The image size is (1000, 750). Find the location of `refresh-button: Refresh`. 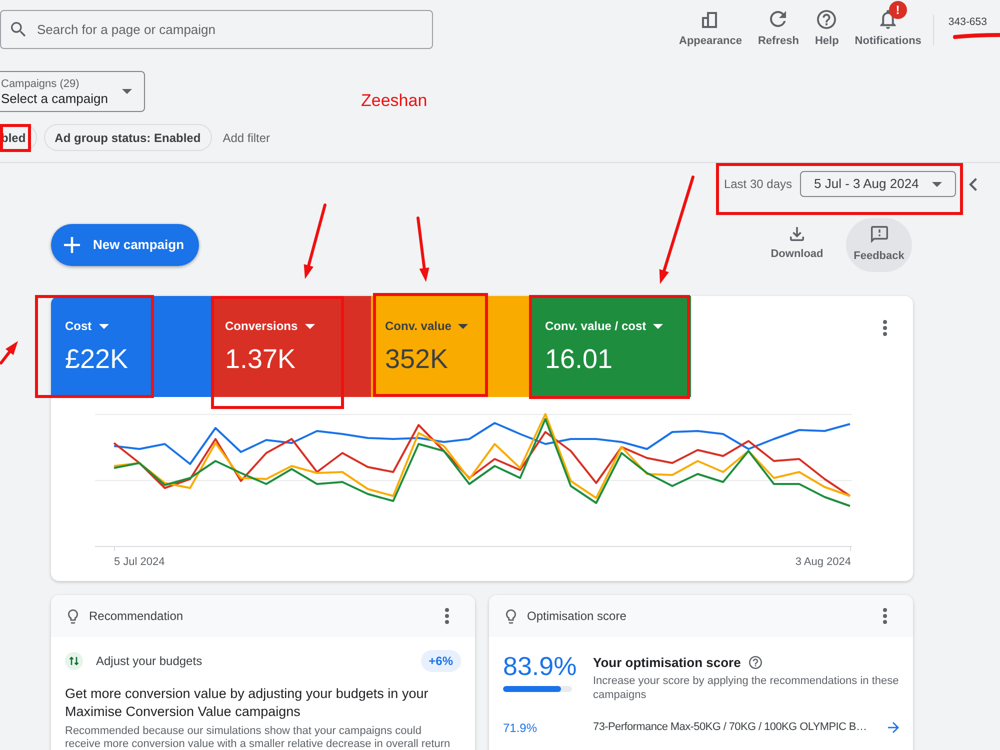

refresh-button: Refresh is located at coordinates (778, 25).